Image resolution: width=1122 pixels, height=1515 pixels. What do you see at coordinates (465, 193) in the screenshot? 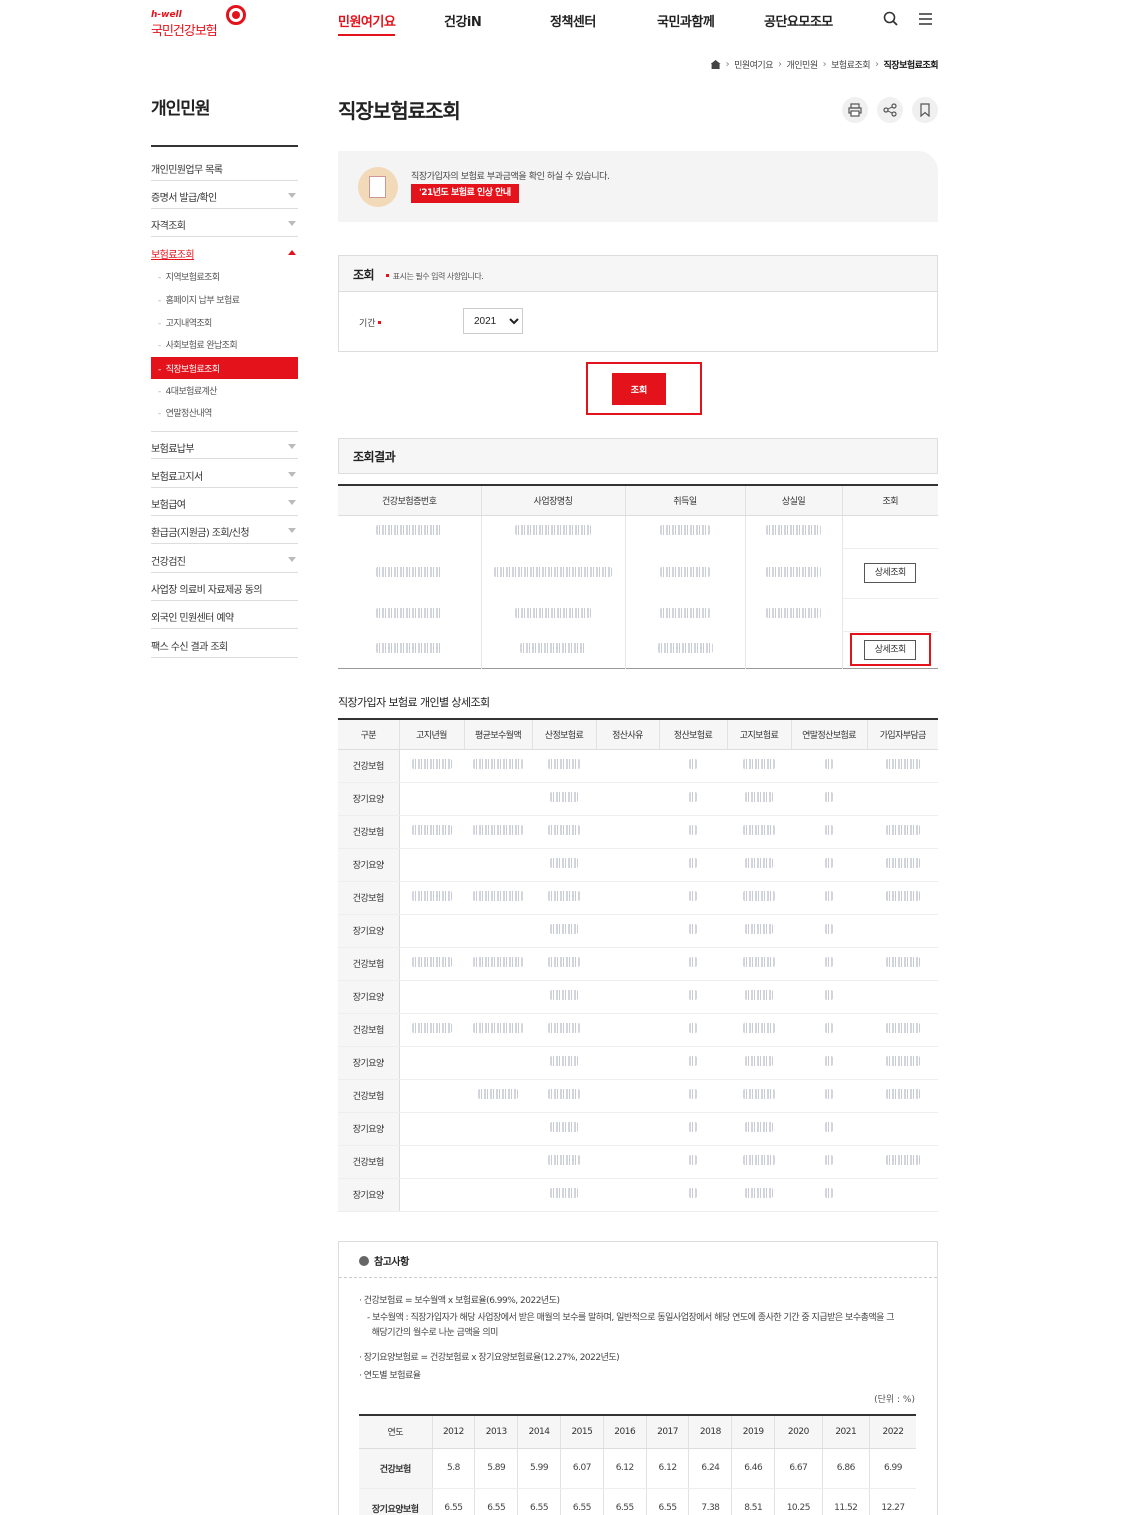
I see `rate-increase-button: '21년도 보험료 인상 안내` at bounding box center [465, 193].